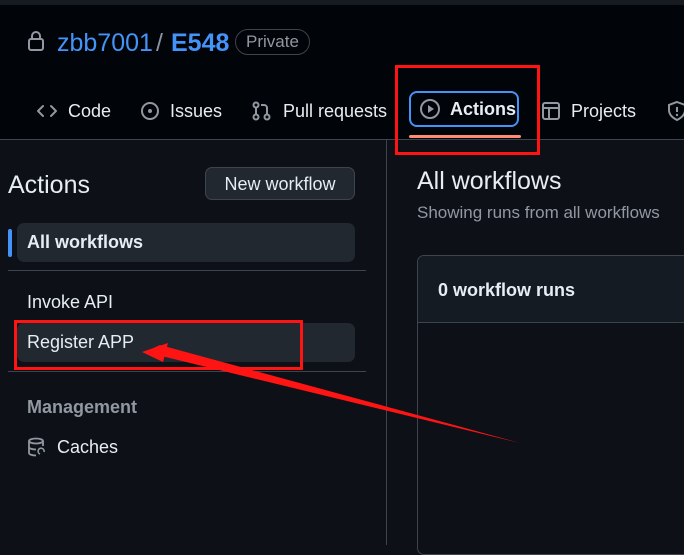 The image size is (684, 555). Describe the element at coordinates (36, 41) in the screenshot. I see `lock-icon` at that location.